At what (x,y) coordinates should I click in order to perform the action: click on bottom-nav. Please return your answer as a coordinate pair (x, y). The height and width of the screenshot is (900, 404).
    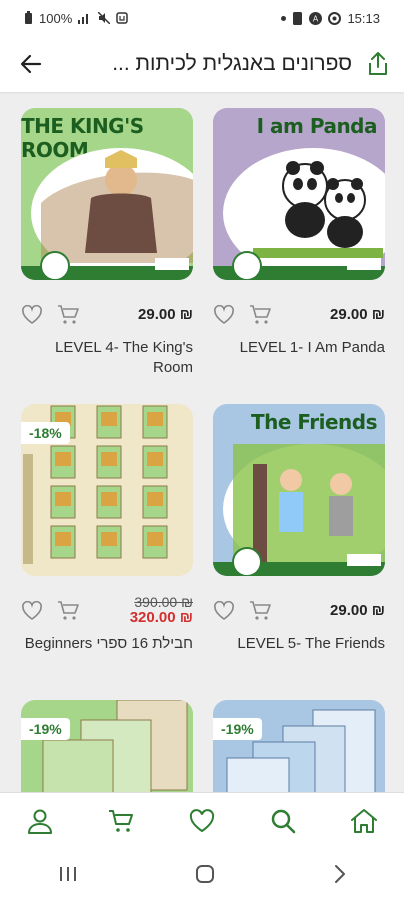
    Looking at the image, I should click on (202, 820).